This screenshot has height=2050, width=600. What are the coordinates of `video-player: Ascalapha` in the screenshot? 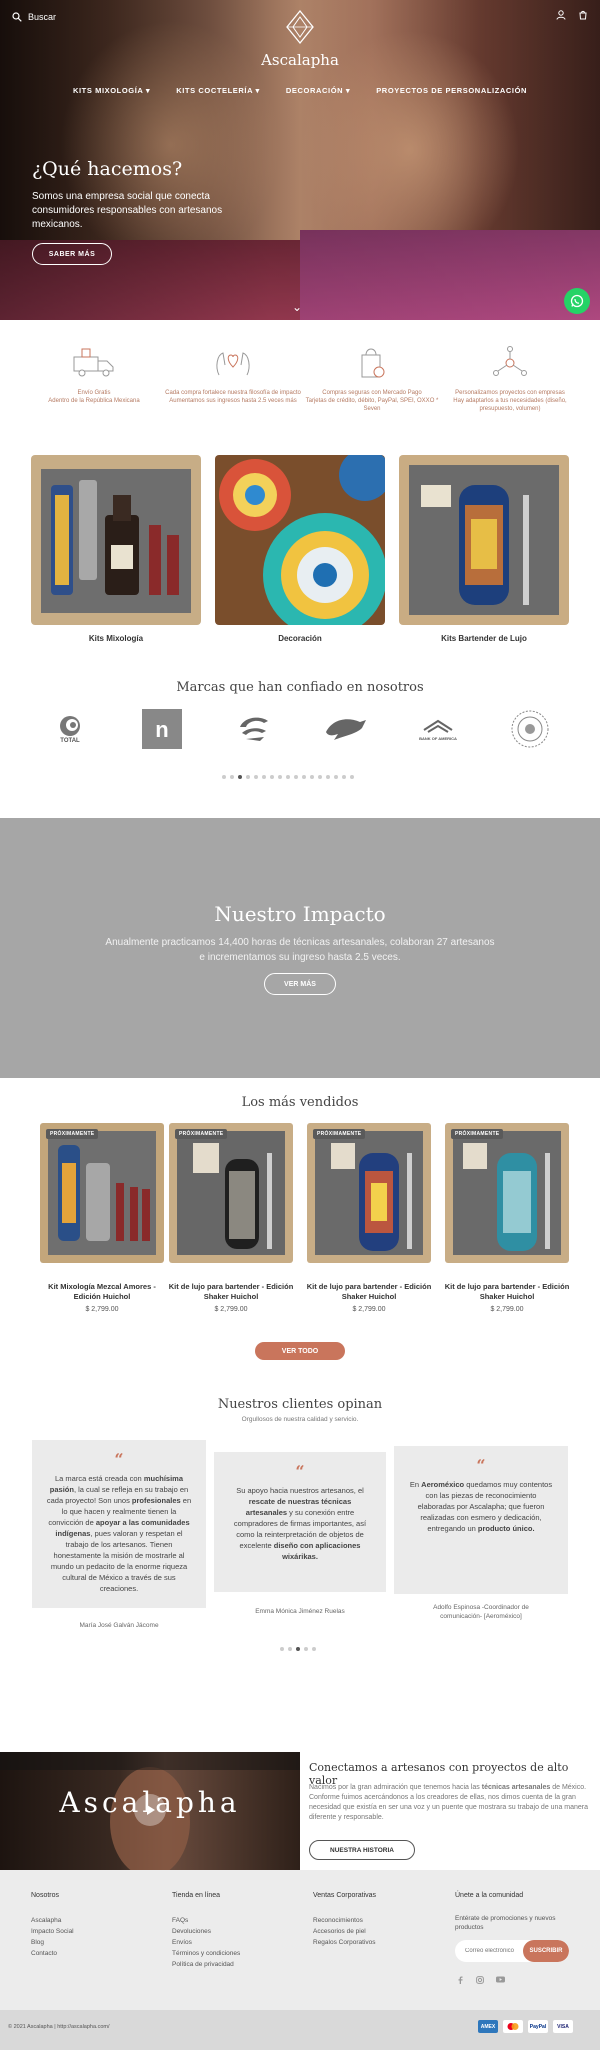 It's located at (150, 1811).